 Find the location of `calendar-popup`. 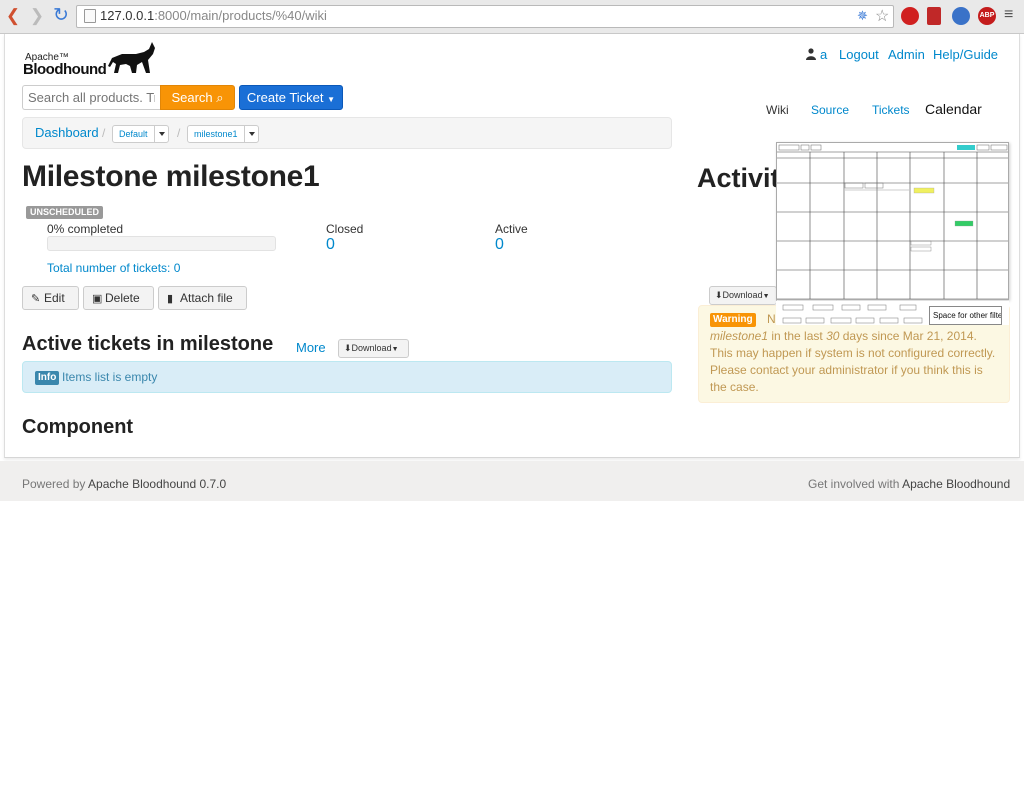

calendar-popup is located at coordinates (892, 221).